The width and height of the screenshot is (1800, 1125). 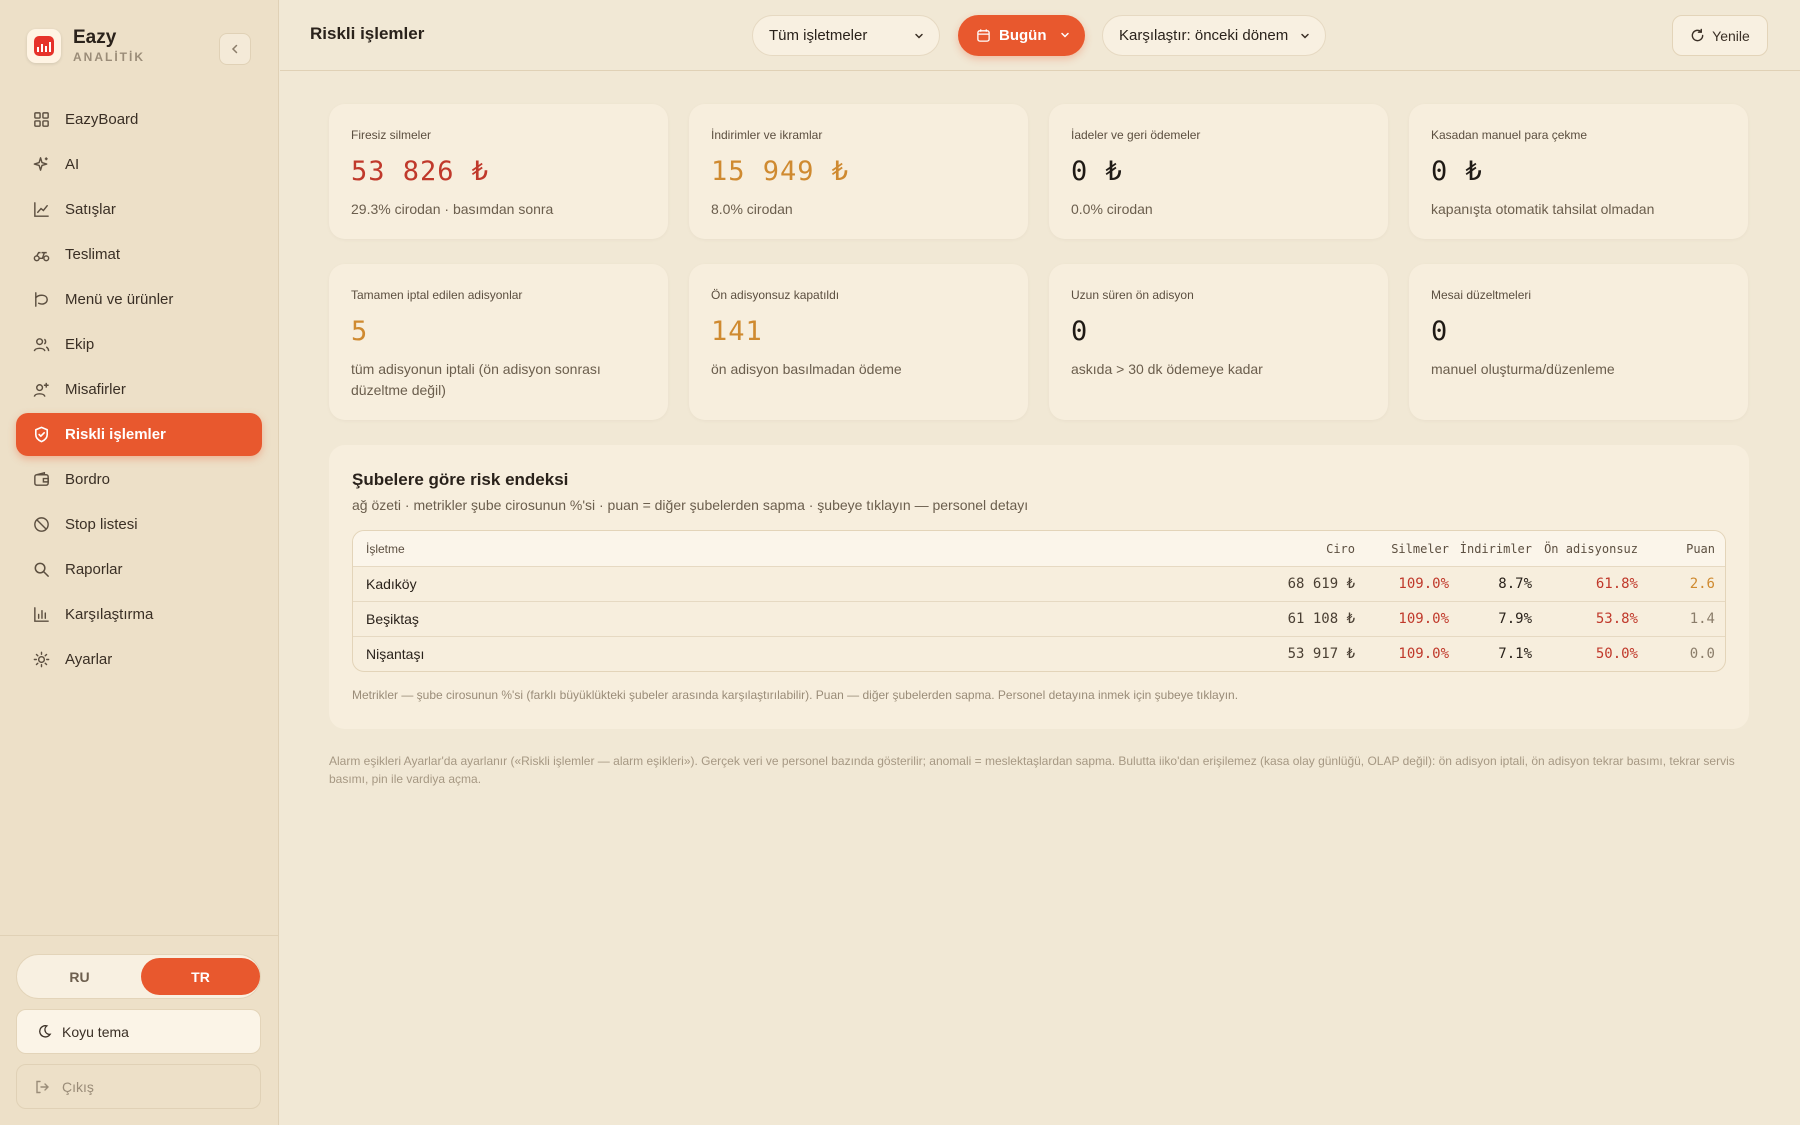 I want to click on venue-select-value: Tüm işletmeler, so click(x=818, y=35).